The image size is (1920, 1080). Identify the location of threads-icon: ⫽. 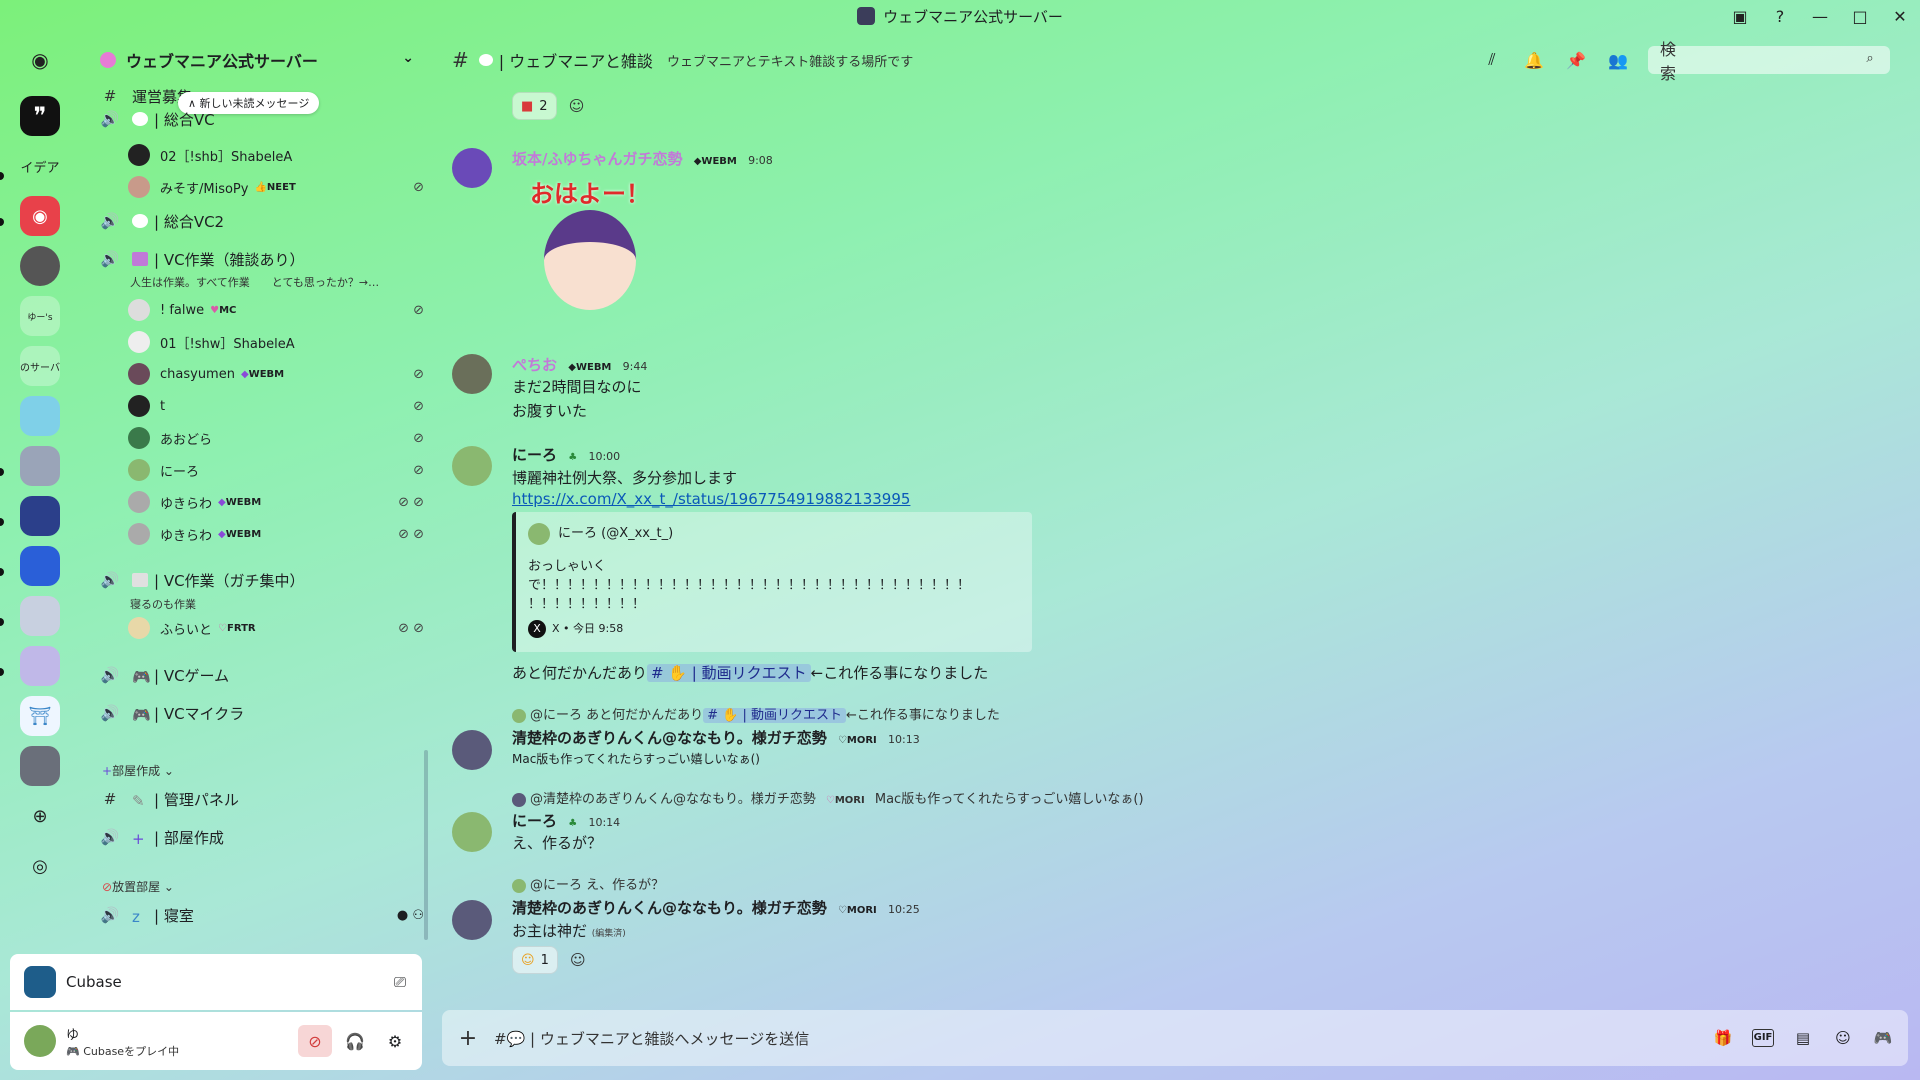
(1492, 60).